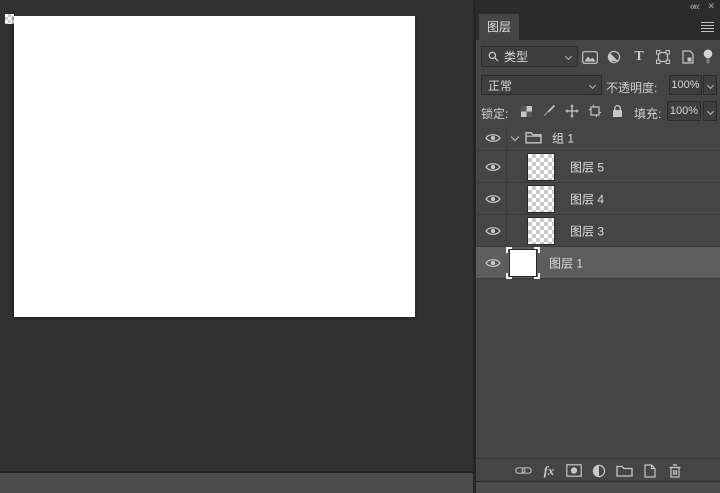 The height and width of the screenshot is (493, 720). I want to click on transparent-canvas-corner, so click(9, 19).